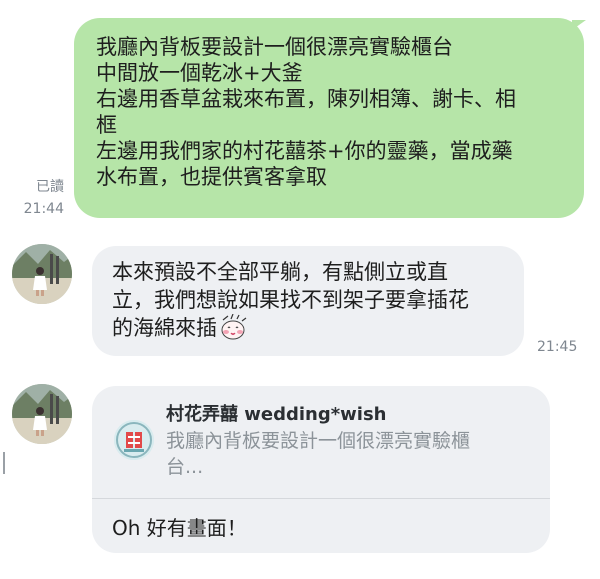 The width and height of the screenshot is (600, 579). What do you see at coordinates (274, 47) in the screenshot?
I see `message-line: 我廳內背板要設計一個很漂亮實驗櫃台` at bounding box center [274, 47].